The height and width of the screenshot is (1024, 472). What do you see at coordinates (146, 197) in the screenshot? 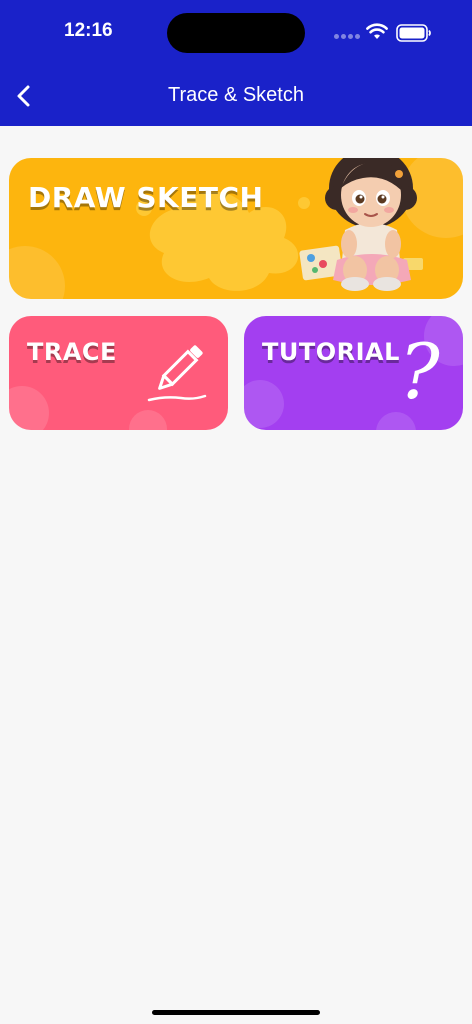
I see `draw-sketch-label: DRAW SKETCH` at bounding box center [146, 197].